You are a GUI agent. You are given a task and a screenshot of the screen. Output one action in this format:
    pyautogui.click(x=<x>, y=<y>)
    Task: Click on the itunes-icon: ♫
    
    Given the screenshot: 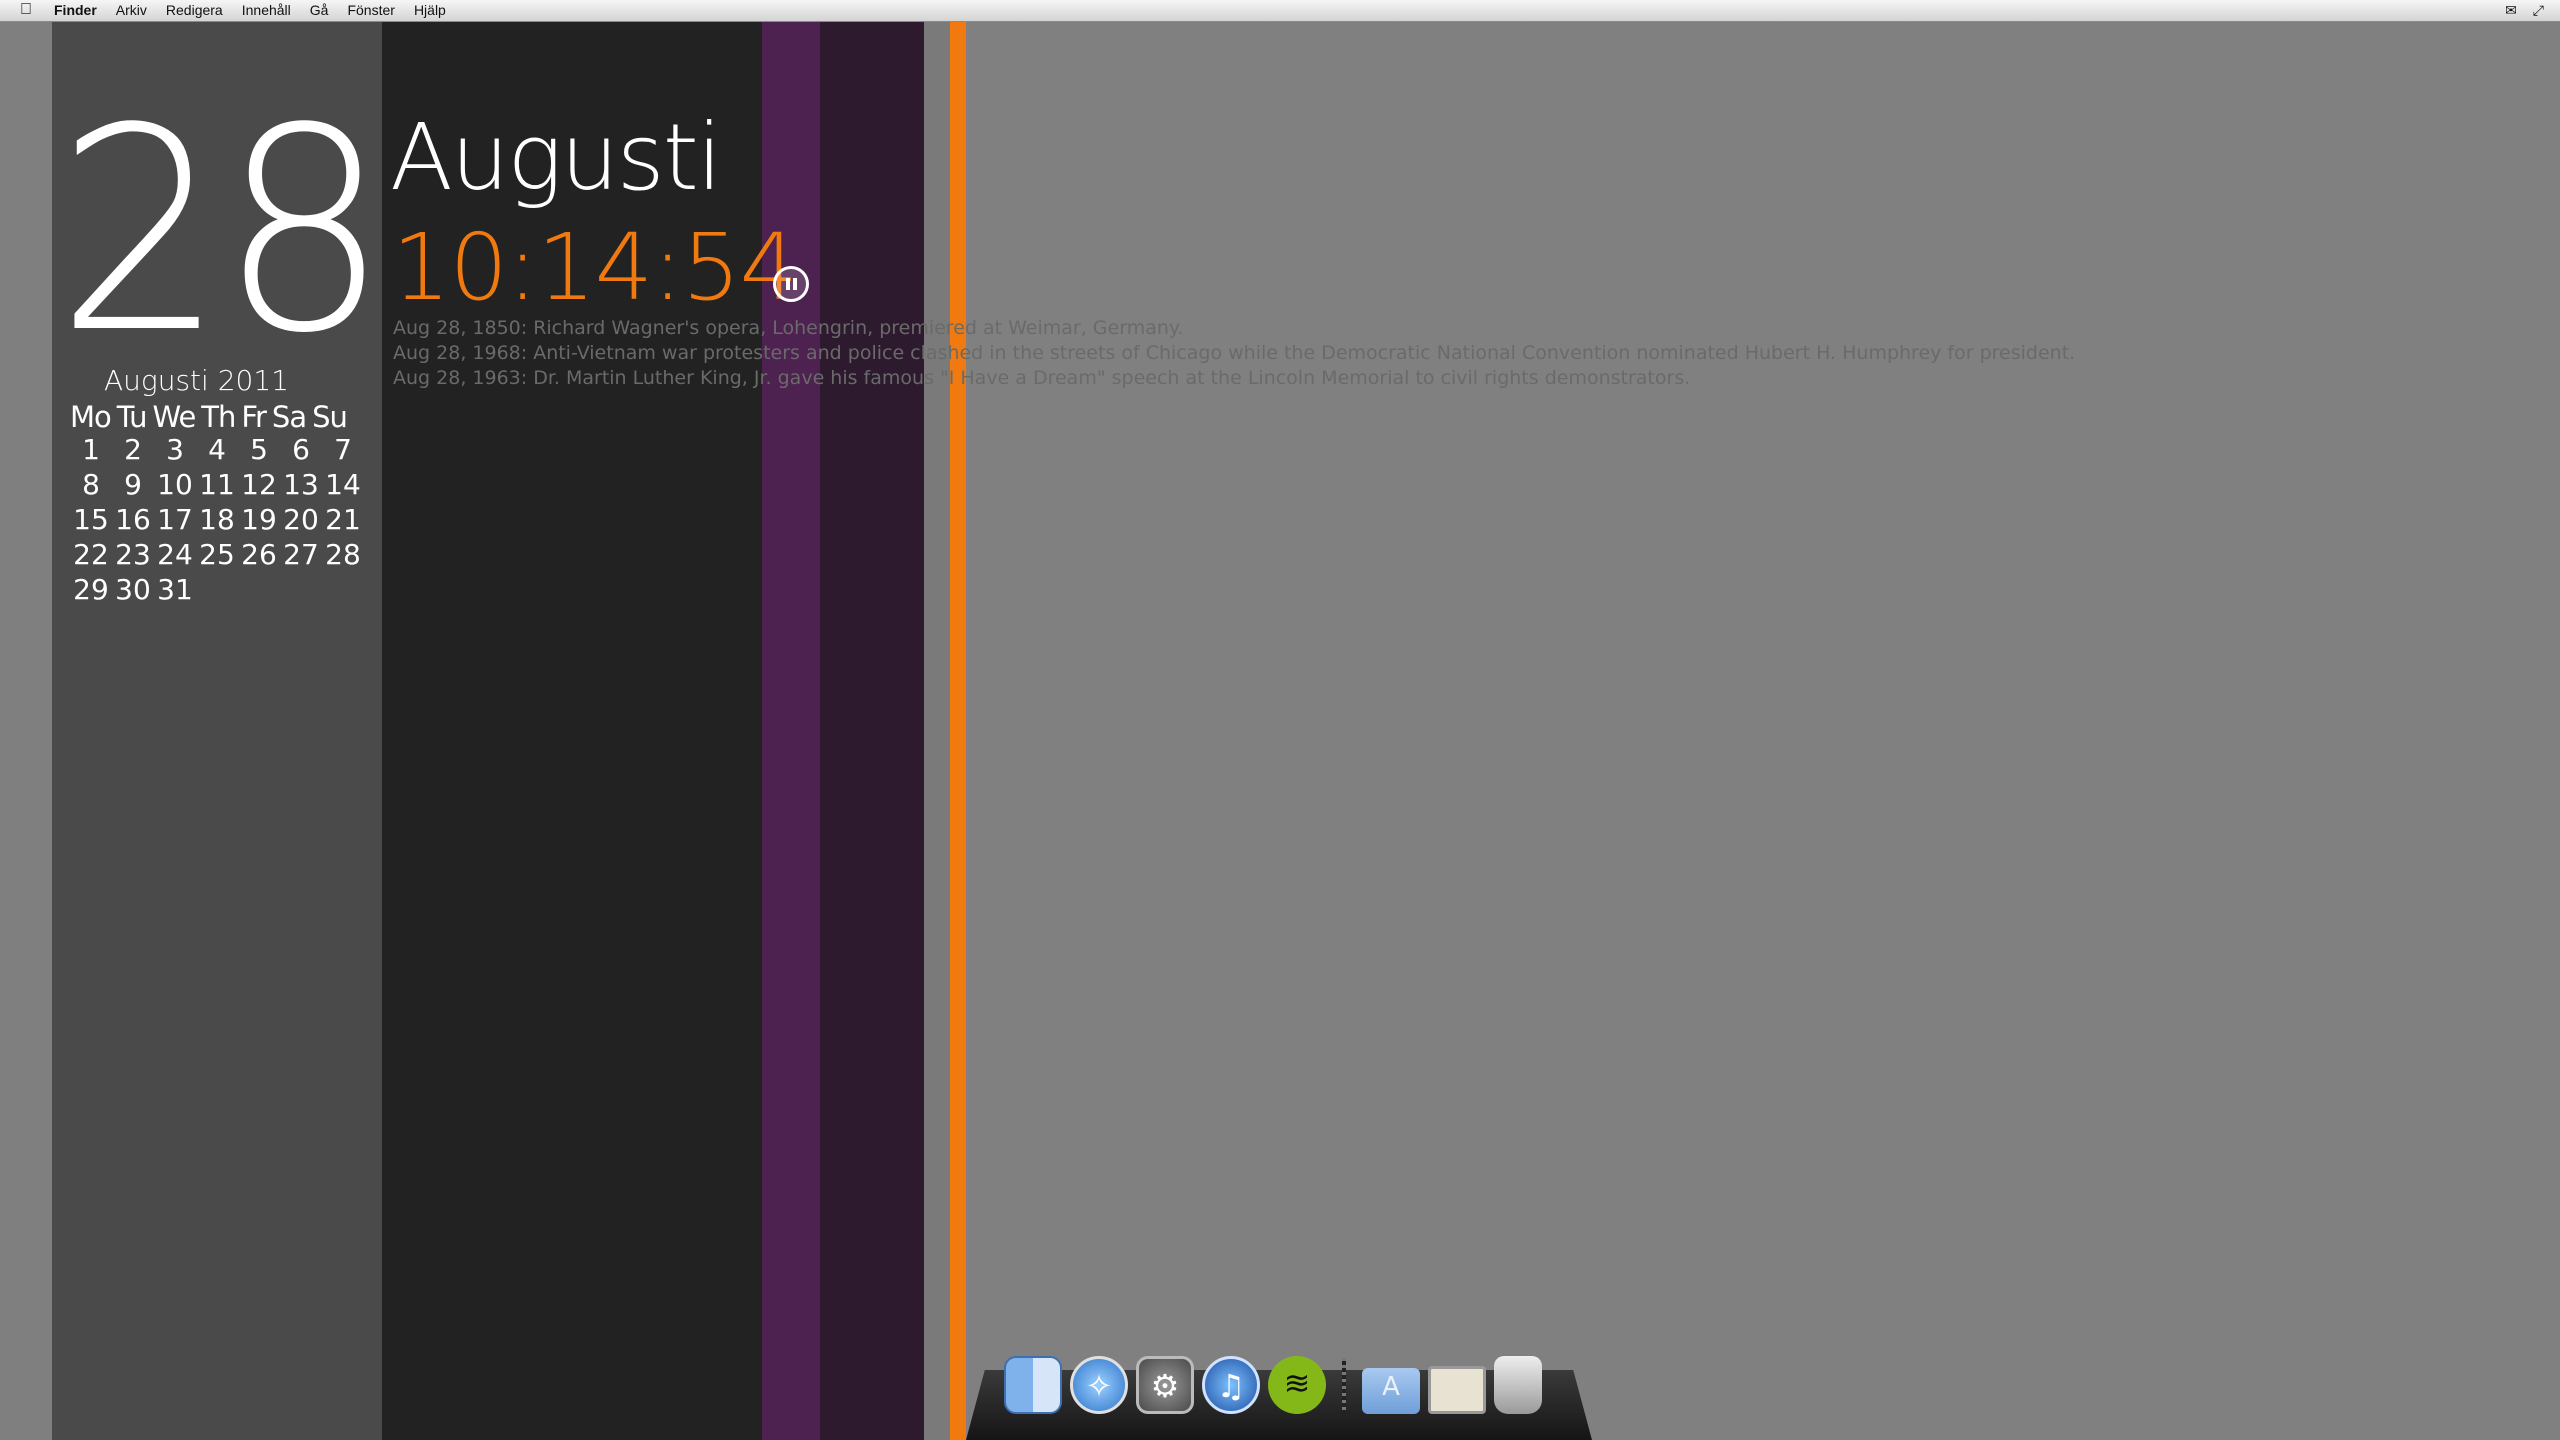 What is the action you would take?
    pyautogui.click(x=1231, y=1385)
    